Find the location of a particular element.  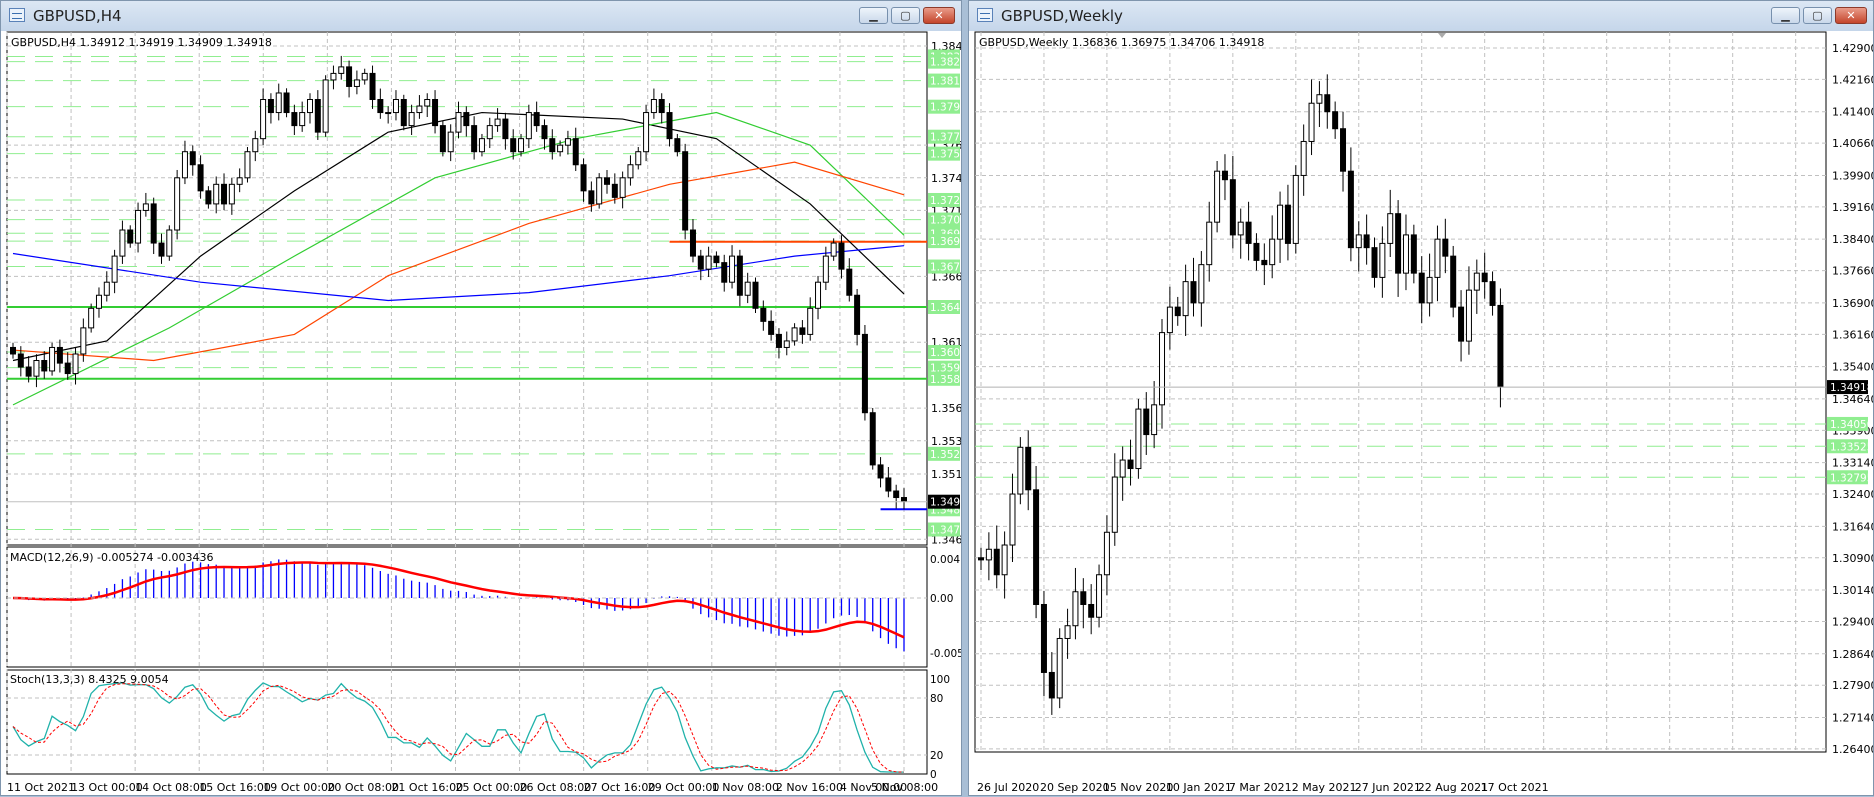

level-price-label: 1.37945 is located at coordinates (945, 108).